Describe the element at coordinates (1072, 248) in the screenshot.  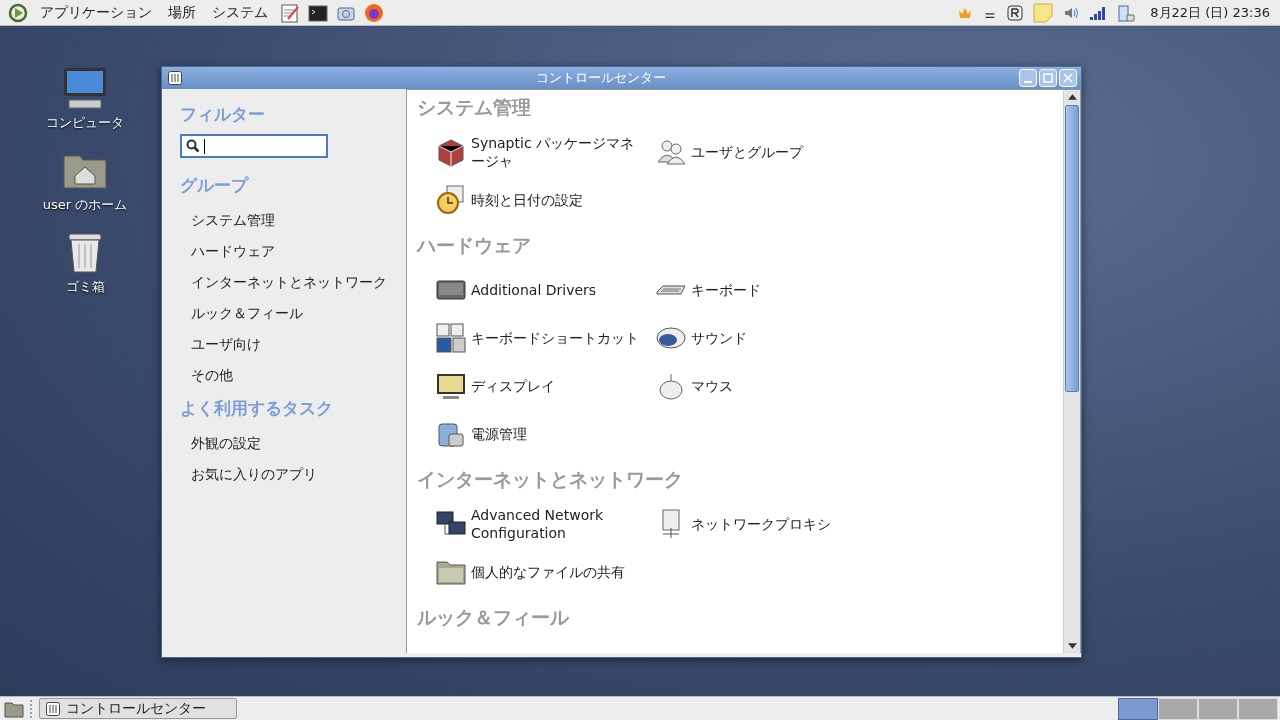
I see `scroll-thumb` at that location.